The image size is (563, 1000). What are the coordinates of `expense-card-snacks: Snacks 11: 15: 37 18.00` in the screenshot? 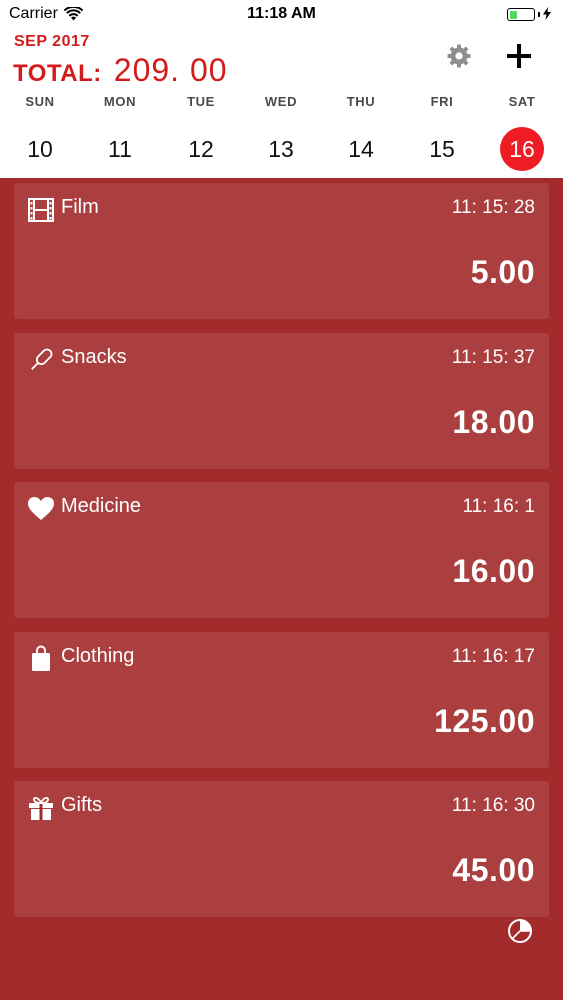 It's located at (281, 401).